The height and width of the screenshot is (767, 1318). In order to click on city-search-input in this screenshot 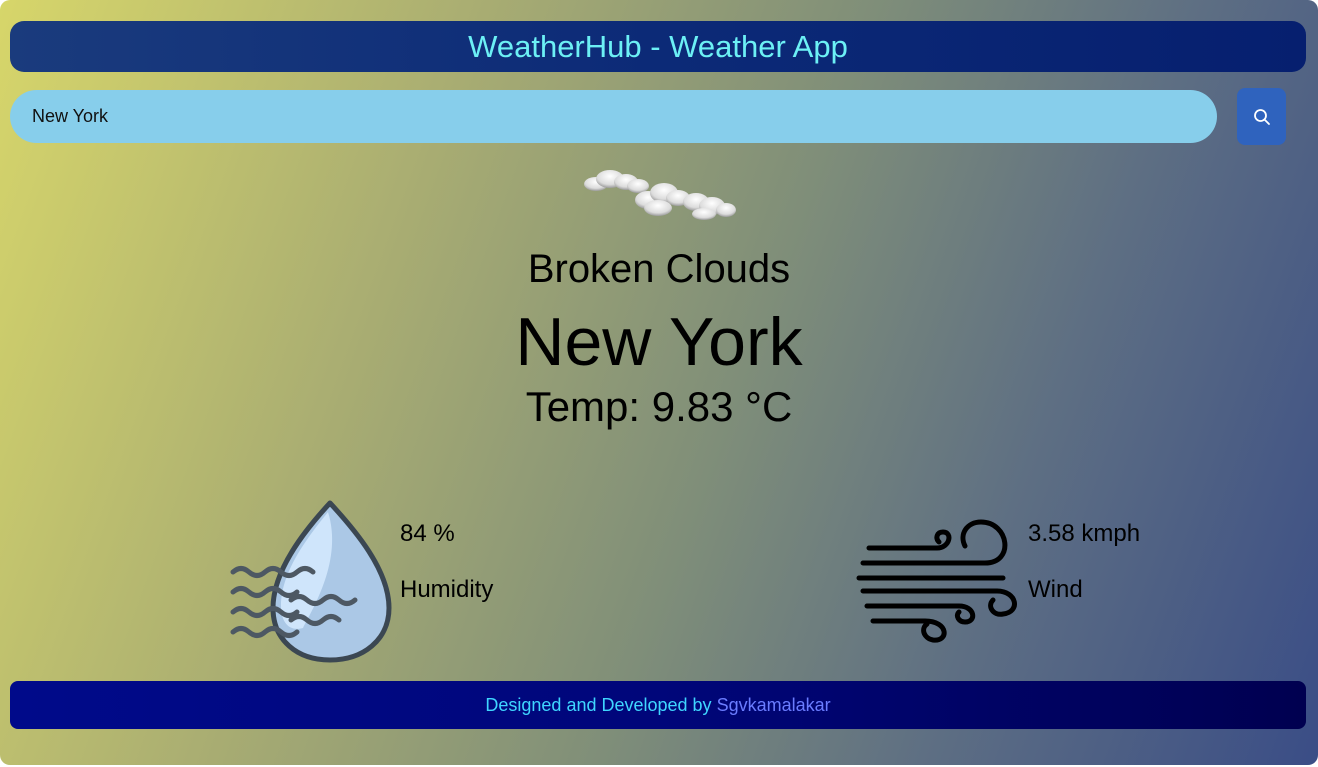, I will do `click(613, 116)`.